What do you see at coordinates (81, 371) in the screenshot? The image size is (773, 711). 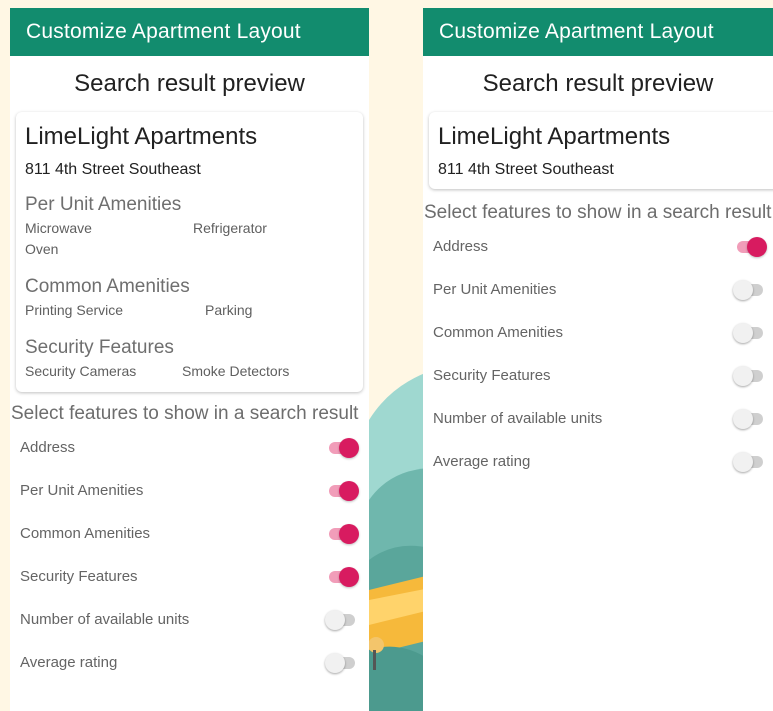 I see `amenity-item: Security Cameras` at bounding box center [81, 371].